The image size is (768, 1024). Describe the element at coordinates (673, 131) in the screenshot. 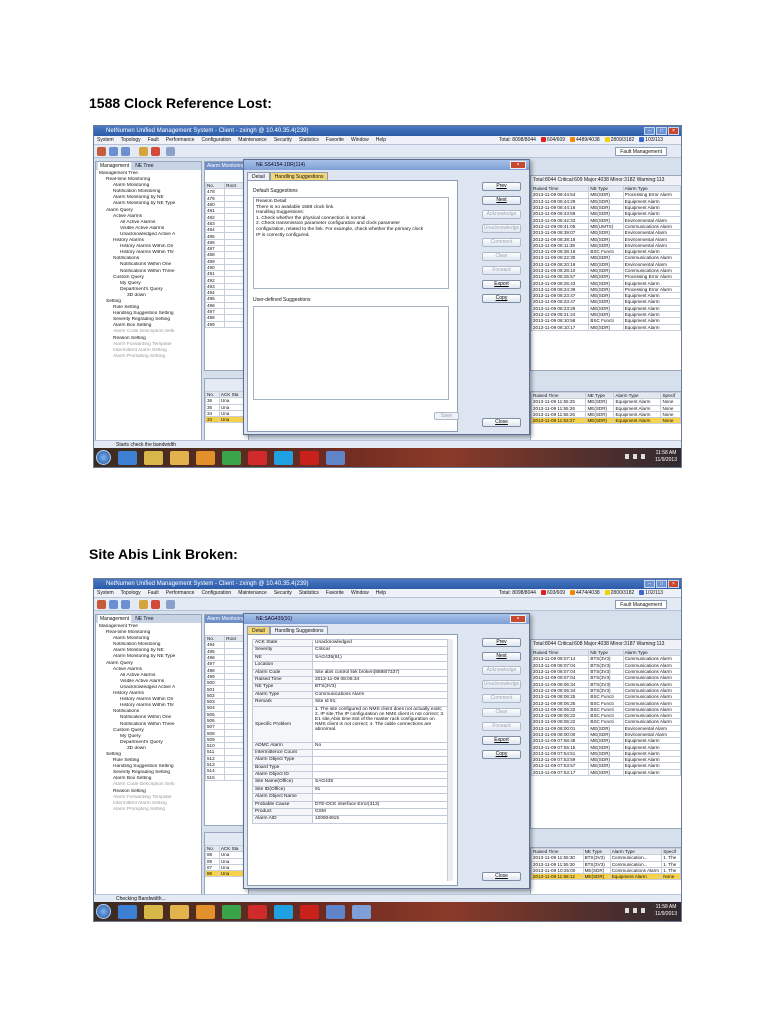

I see `close-button: ×` at that location.